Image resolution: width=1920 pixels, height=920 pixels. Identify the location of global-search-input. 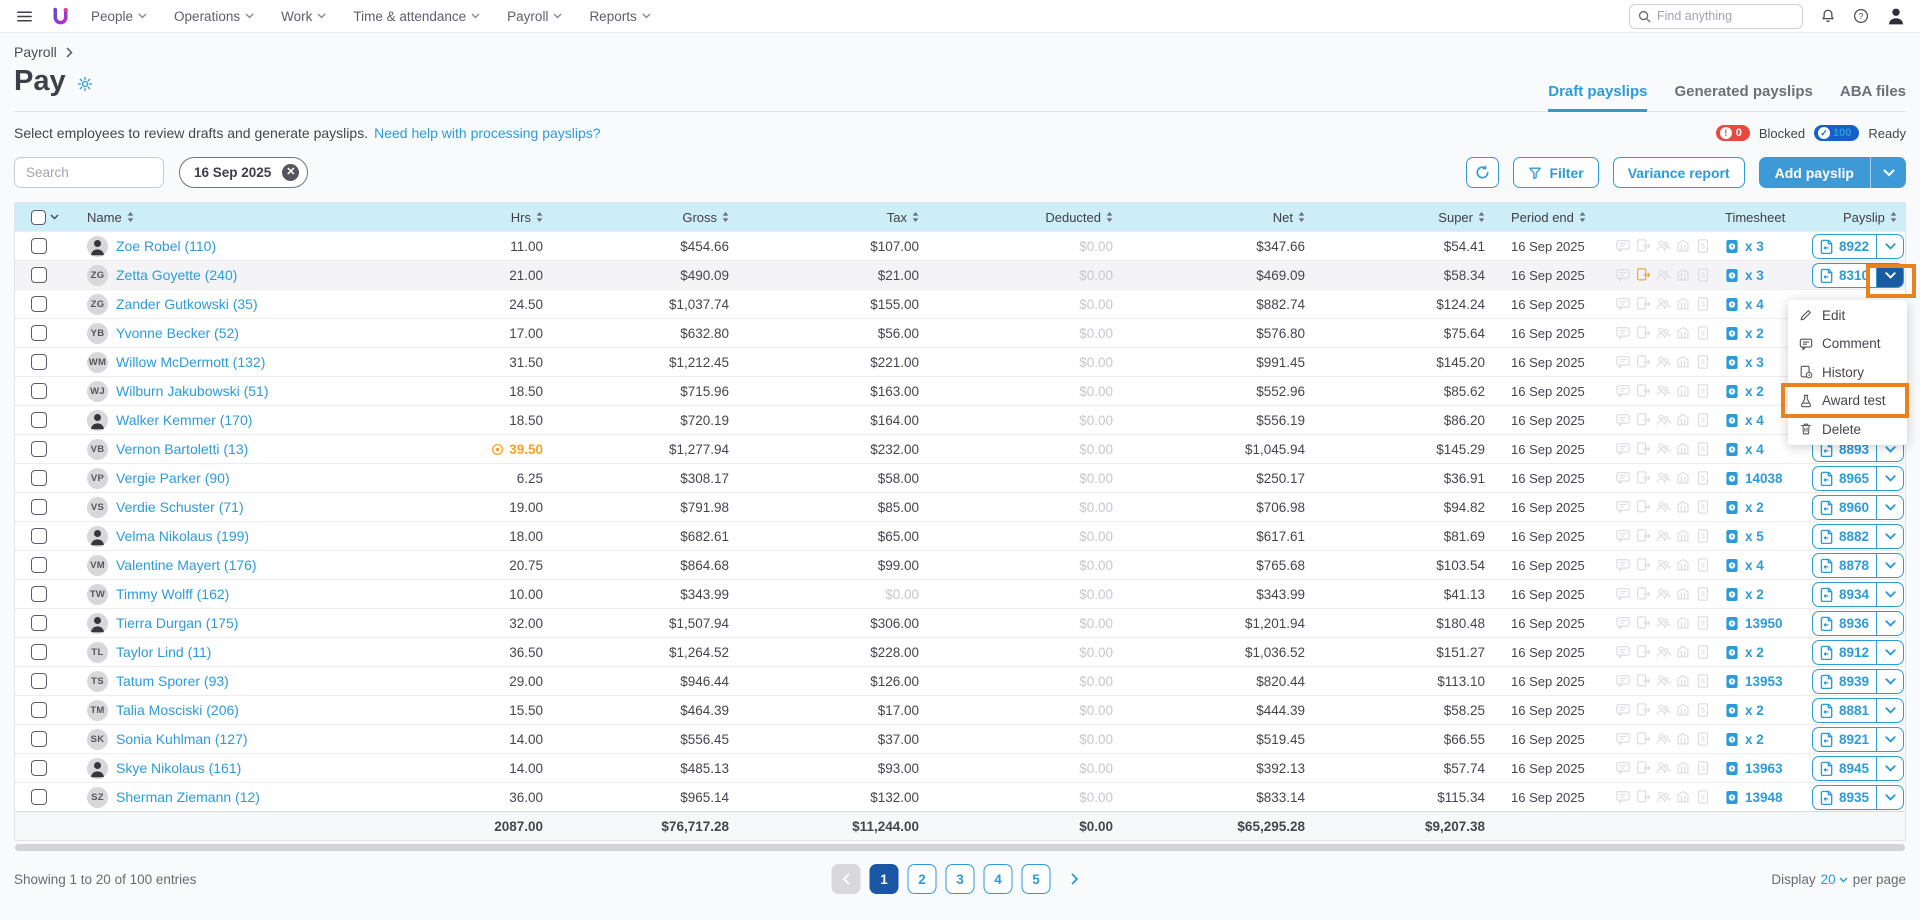
(1725, 16).